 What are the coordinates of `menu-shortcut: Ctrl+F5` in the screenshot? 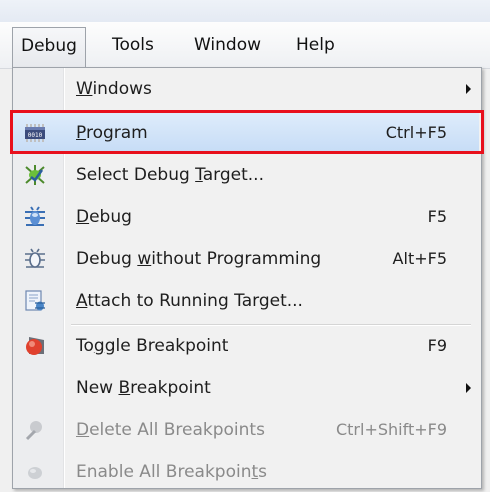 It's located at (416, 132).